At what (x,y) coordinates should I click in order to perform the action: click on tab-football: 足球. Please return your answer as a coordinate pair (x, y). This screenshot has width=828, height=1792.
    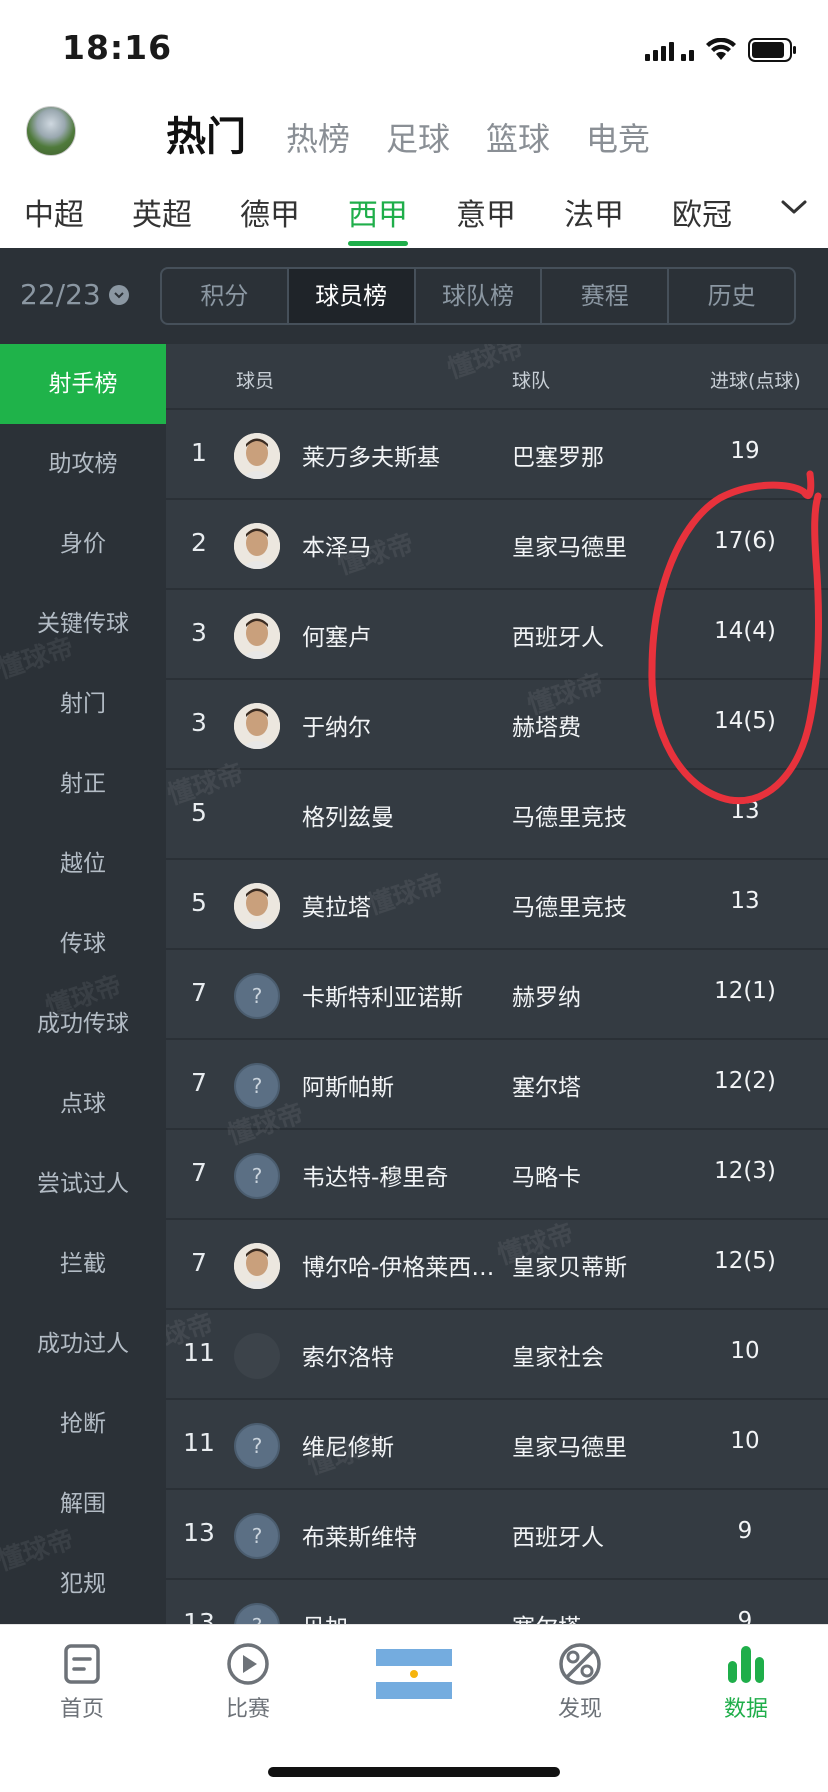
    Looking at the image, I should click on (418, 137).